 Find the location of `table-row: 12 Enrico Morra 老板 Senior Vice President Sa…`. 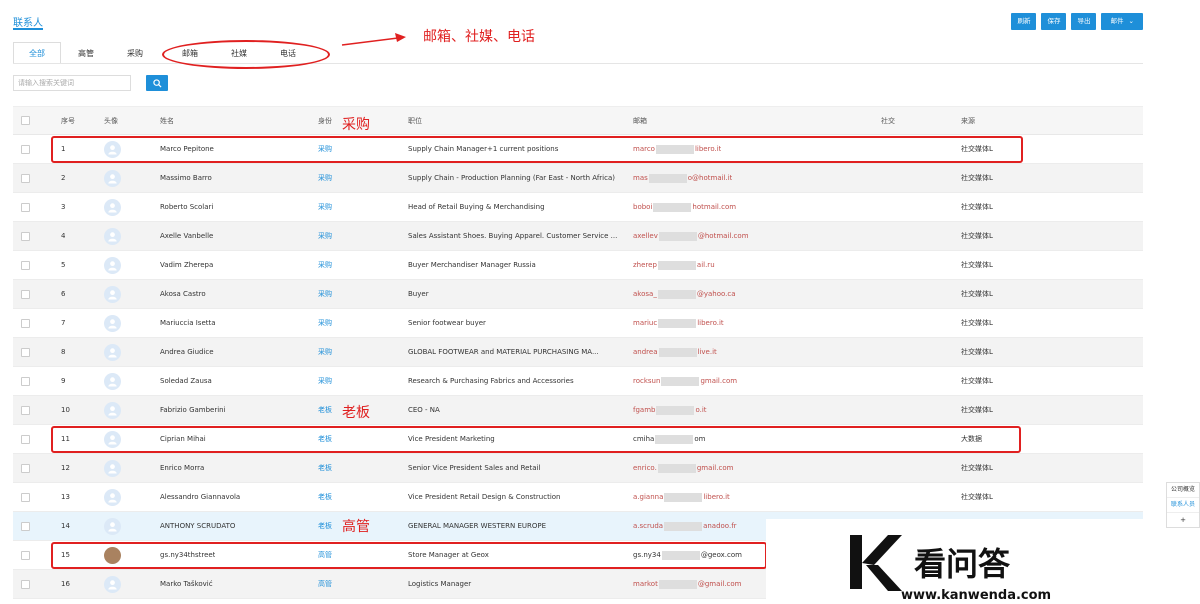

table-row: 12 Enrico Morra 老板 Senior Vice President Sa… is located at coordinates (578, 468).